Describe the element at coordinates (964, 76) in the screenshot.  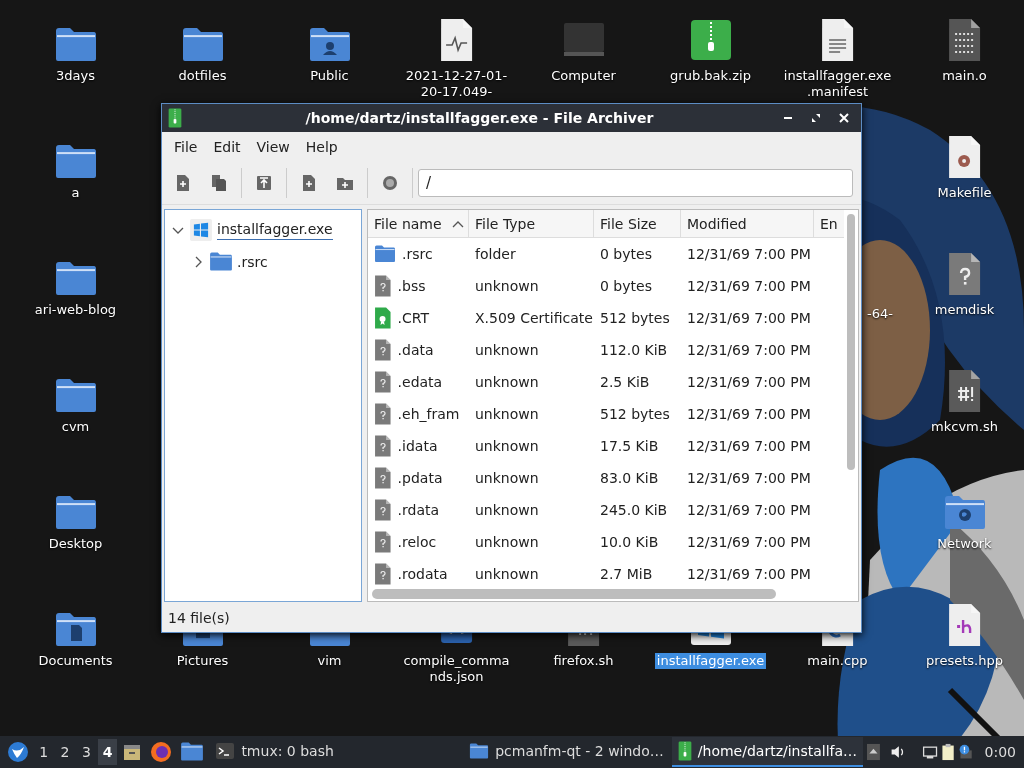
I see `icon-label: main.o` at that location.